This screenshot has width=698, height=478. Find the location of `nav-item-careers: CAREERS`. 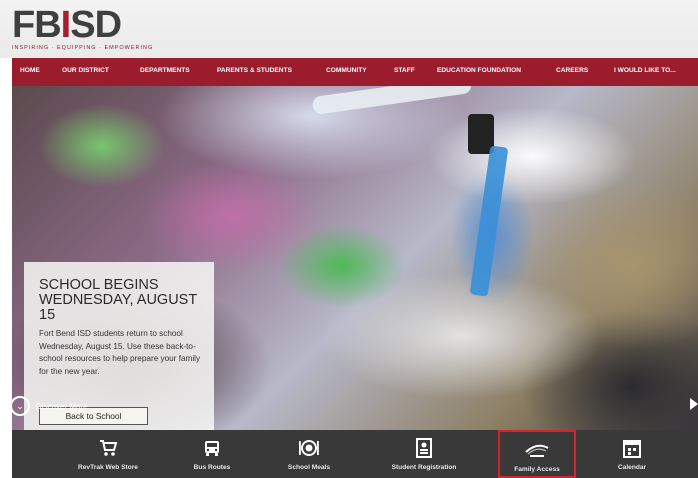

nav-item-careers: CAREERS is located at coordinates (572, 70).